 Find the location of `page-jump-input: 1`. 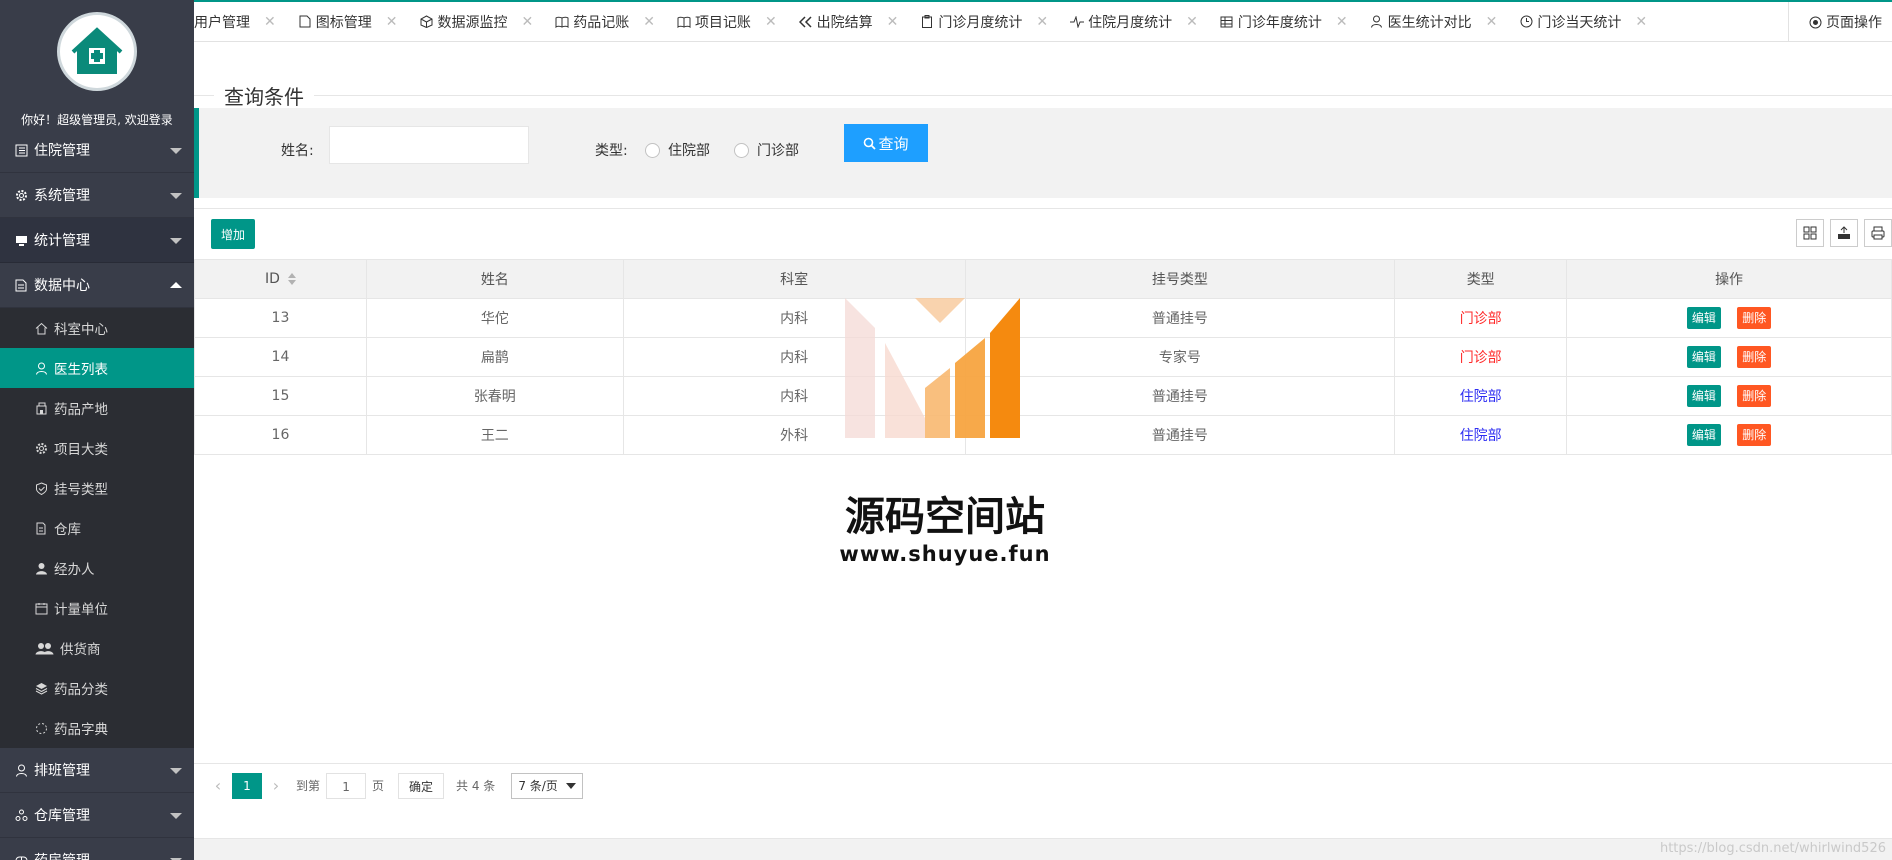

page-jump-input: 1 is located at coordinates (346, 785).